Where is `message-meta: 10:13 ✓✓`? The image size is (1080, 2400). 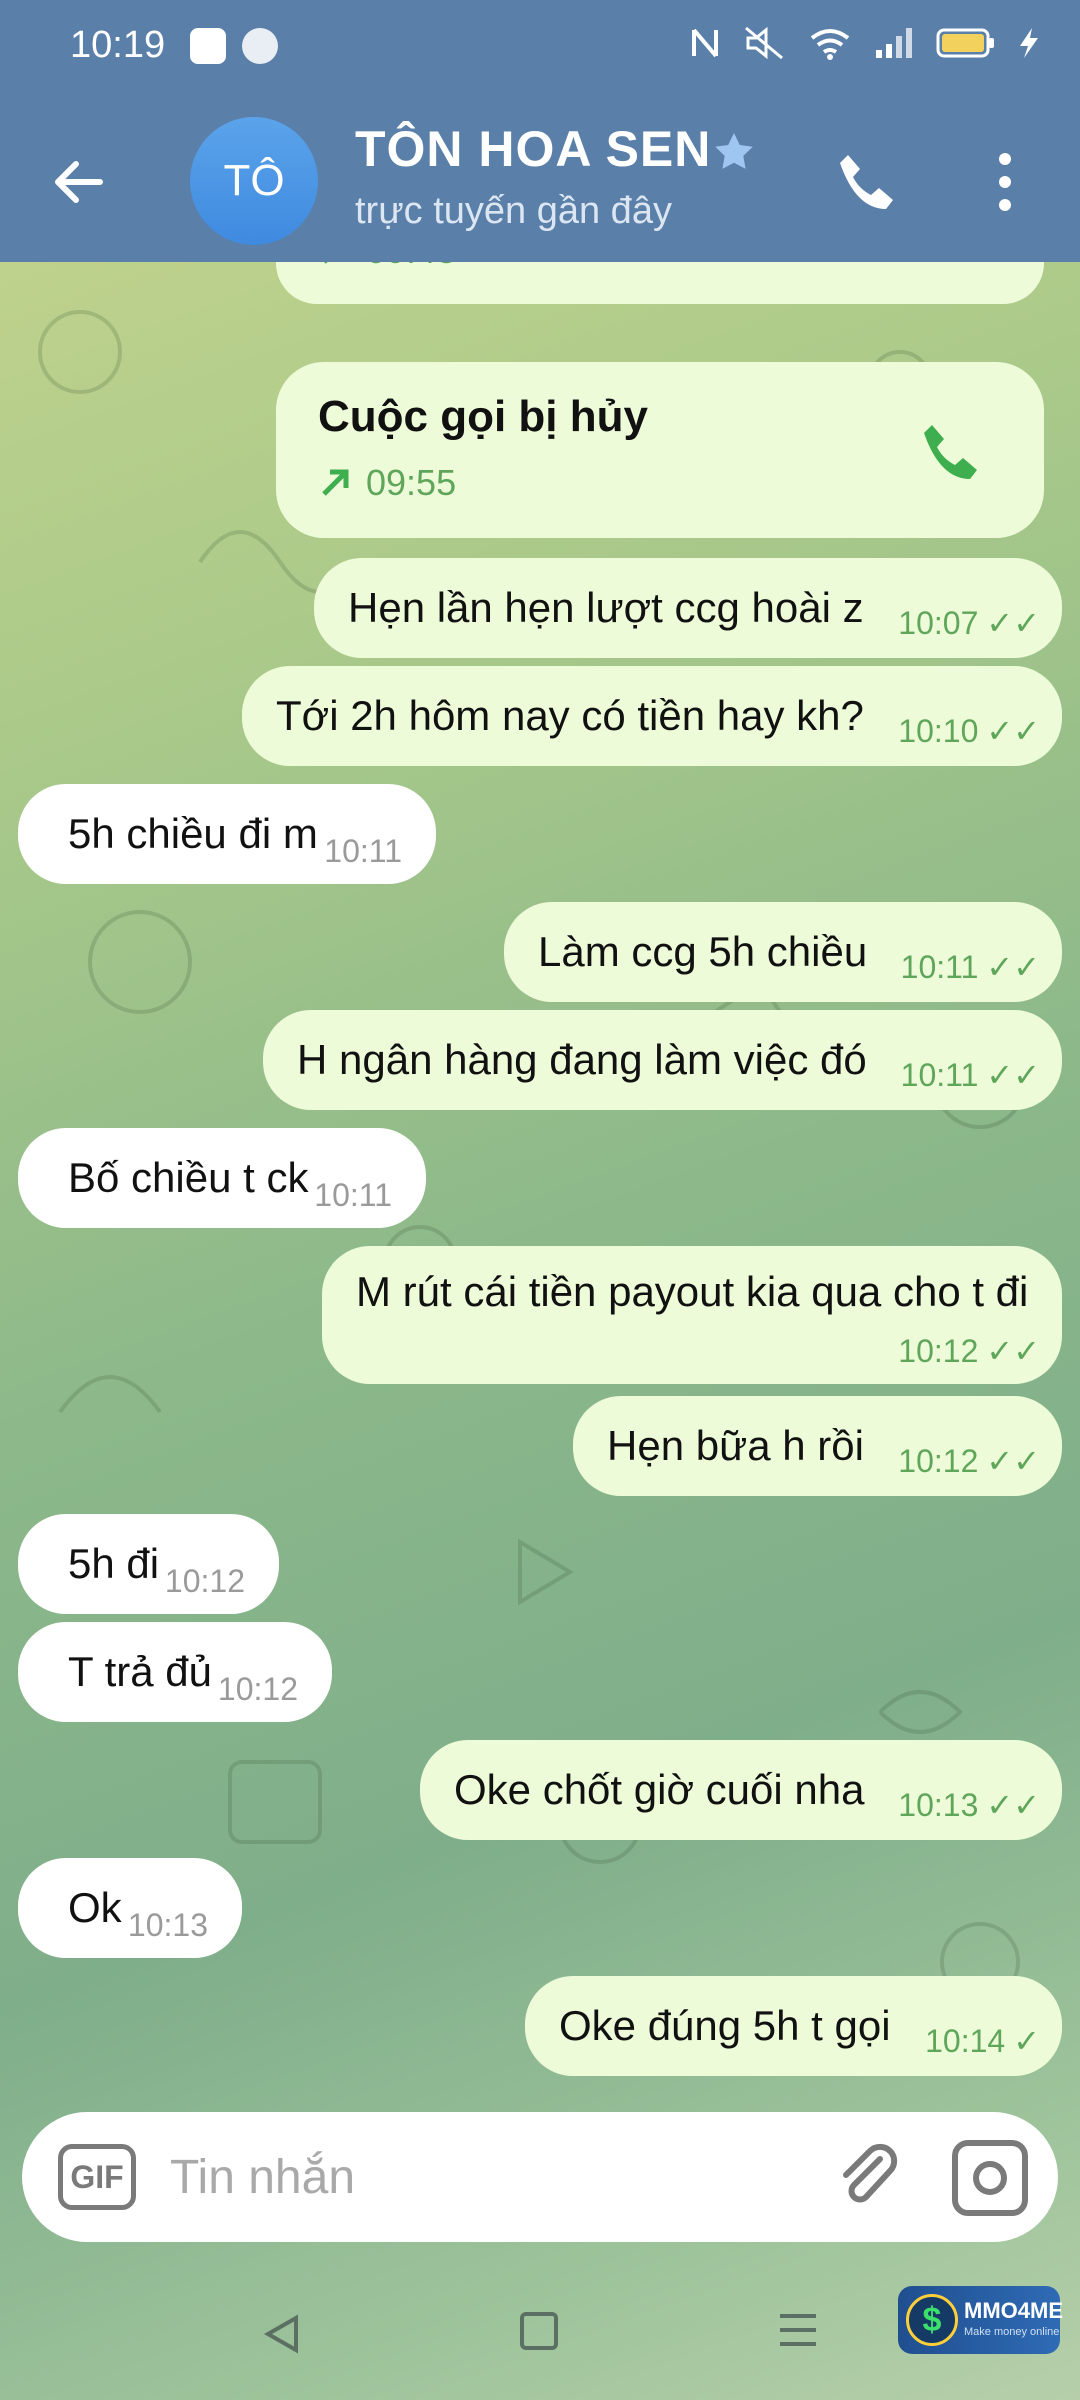 message-meta: 10:13 ✓✓ is located at coordinates (969, 1805).